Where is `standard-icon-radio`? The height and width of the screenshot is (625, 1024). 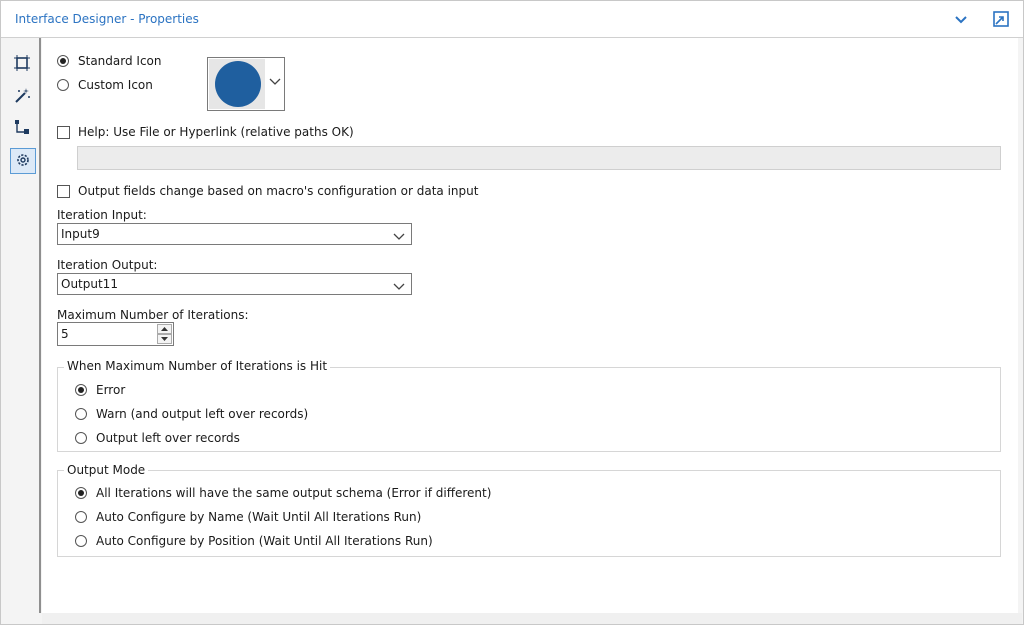 standard-icon-radio is located at coordinates (63, 61).